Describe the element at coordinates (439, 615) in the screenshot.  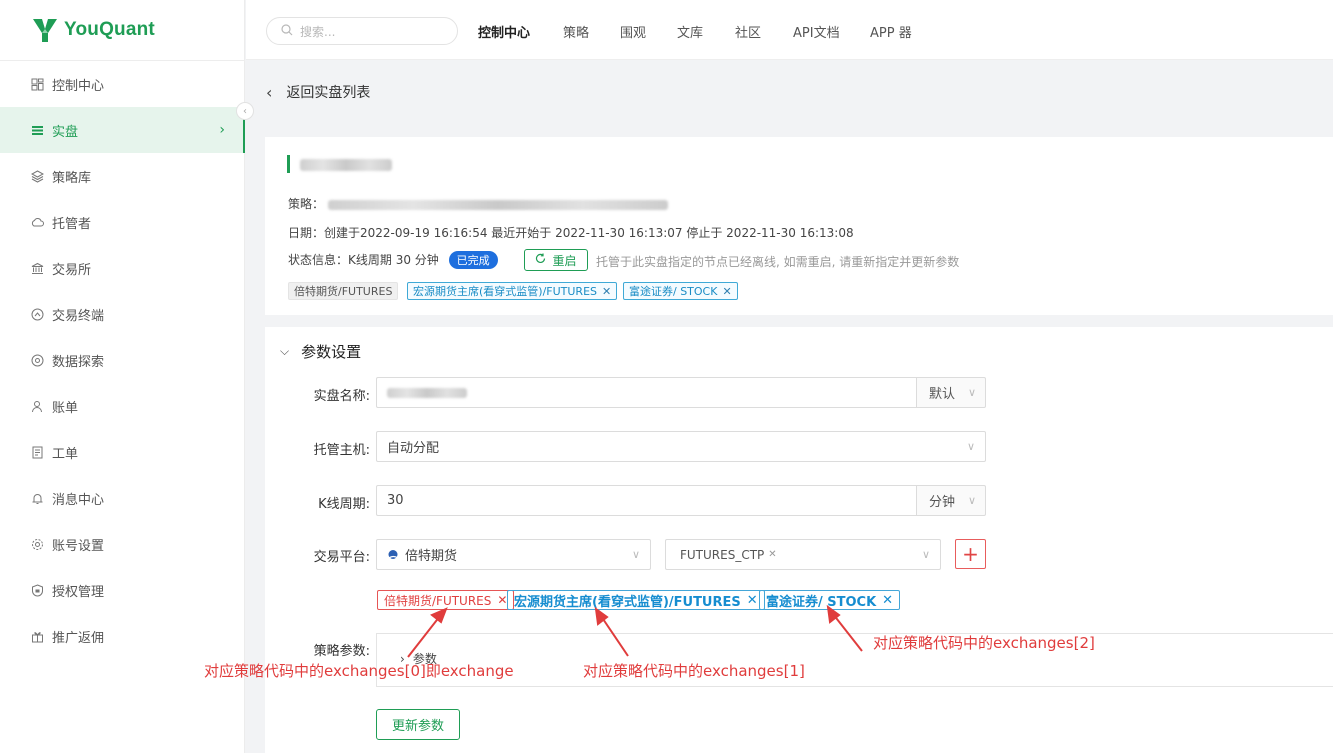
I see `annotation-arrowhead` at that location.